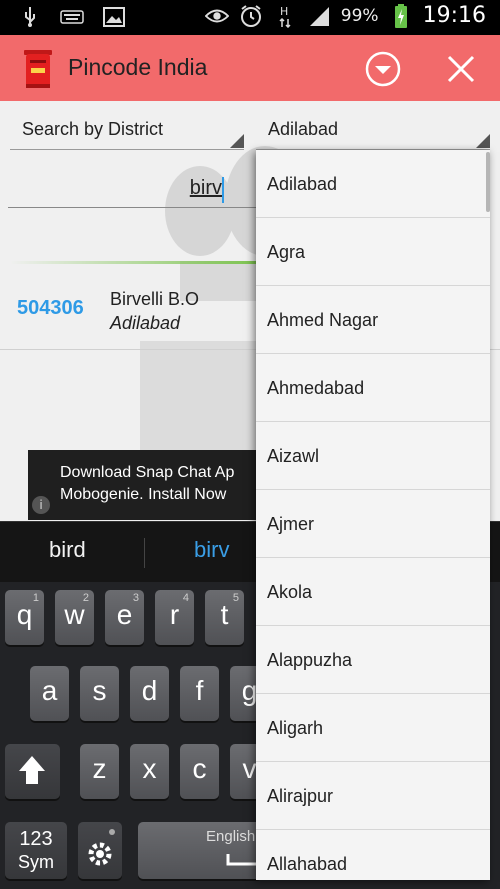  What do you see at coordinates (24, 617) in the screenshot?
I see `key-q: 1q` at bounding box center [24, 617].